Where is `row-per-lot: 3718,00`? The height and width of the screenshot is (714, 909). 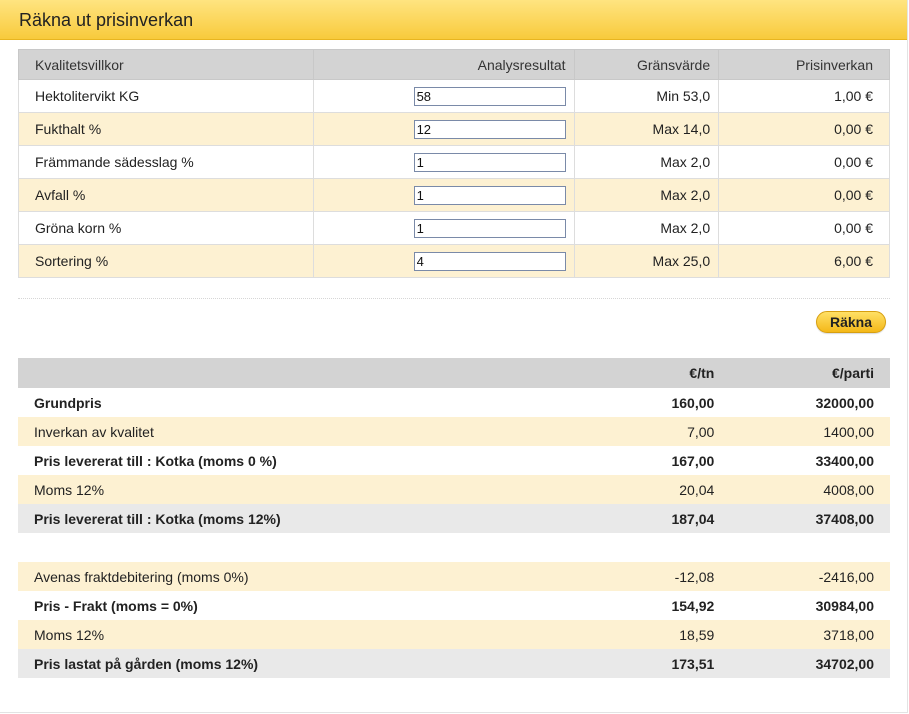
row-per-lot: 3718,00 is located at coordinates (802, 634).